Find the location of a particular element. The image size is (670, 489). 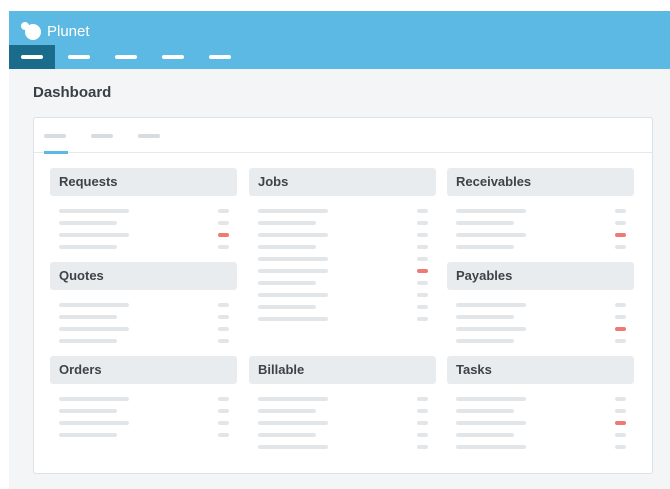

brand-name: Plunet is located at coordinates (68, 31).